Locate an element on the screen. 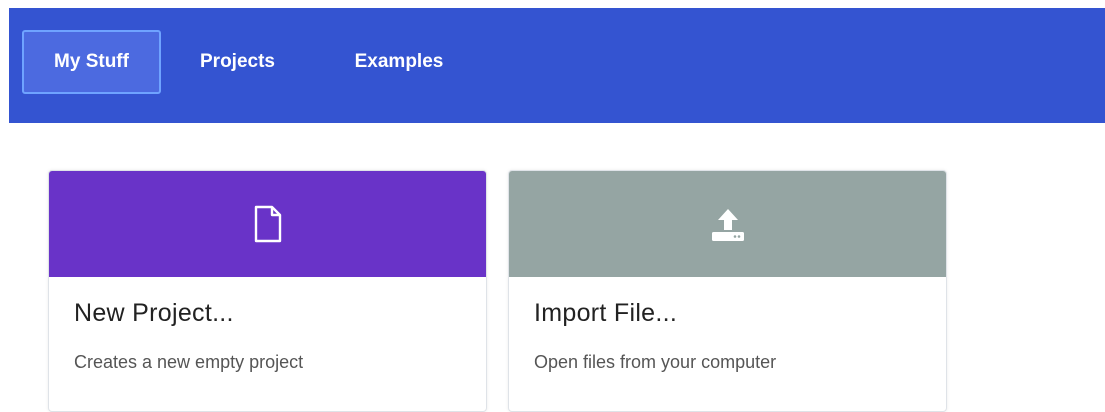 This screenshot has height=412, width=1105. tab-projects-label: Projects is located at coordinates (237, 61).